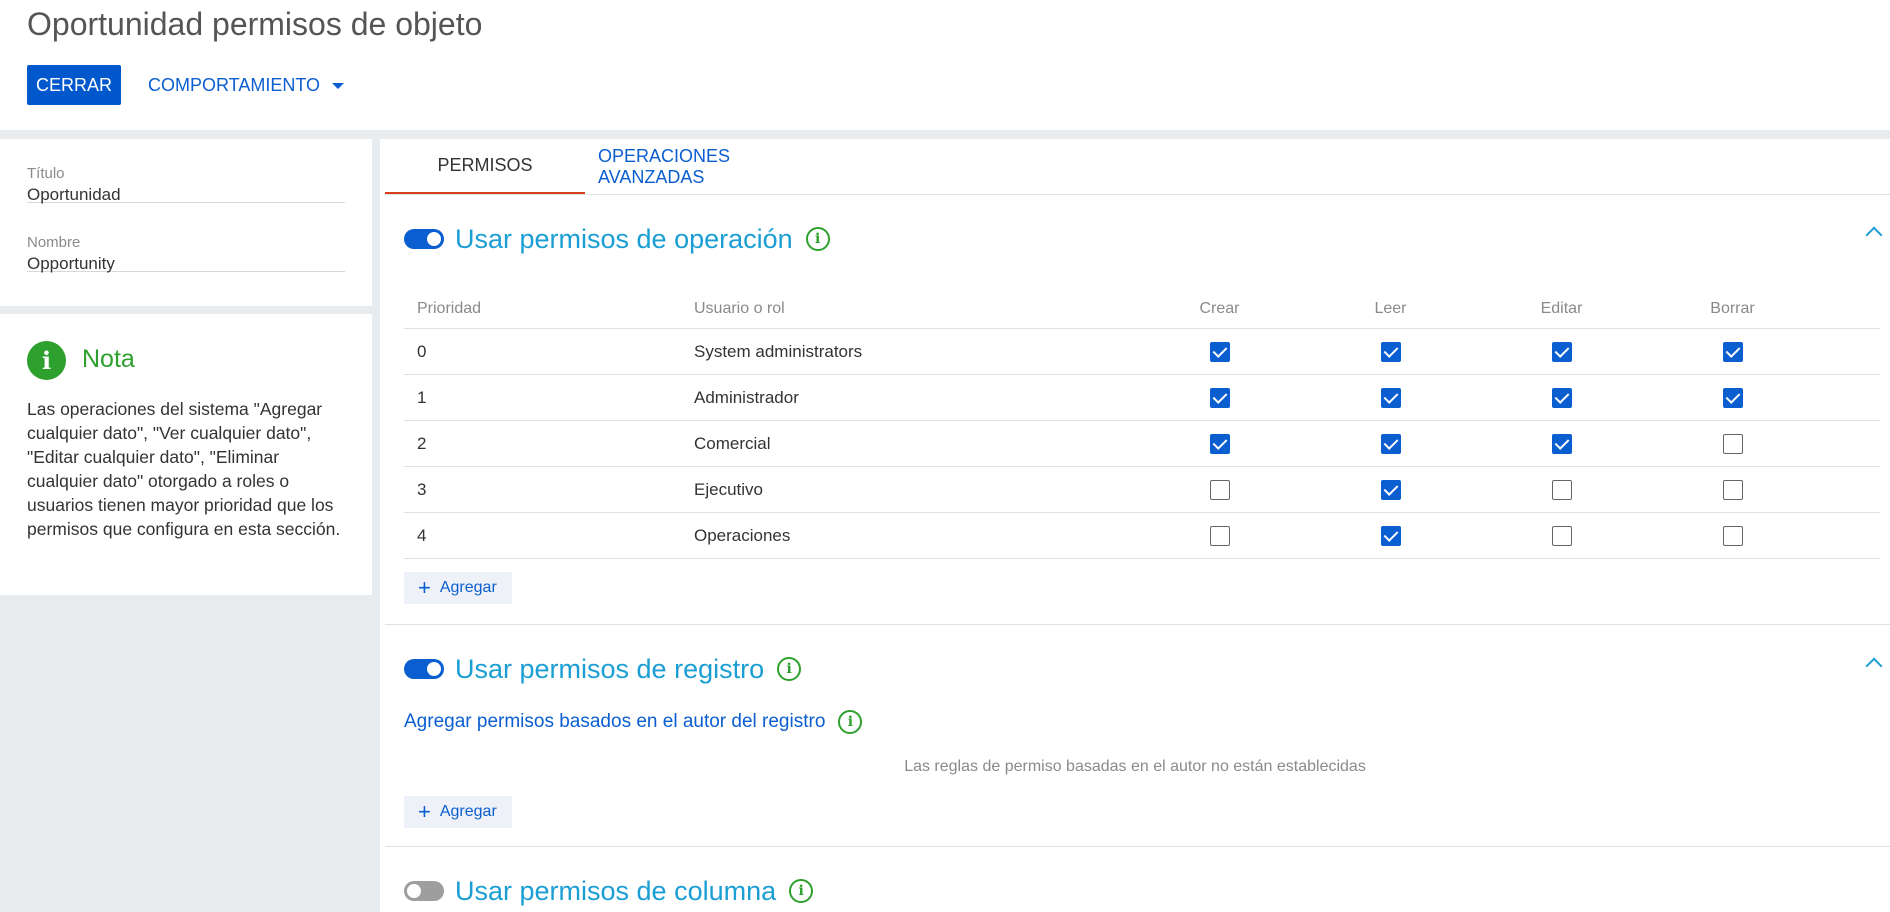  I want to click on tab-advanced-operations: OPERACIONES AVANZADAS, so click(700, 166).